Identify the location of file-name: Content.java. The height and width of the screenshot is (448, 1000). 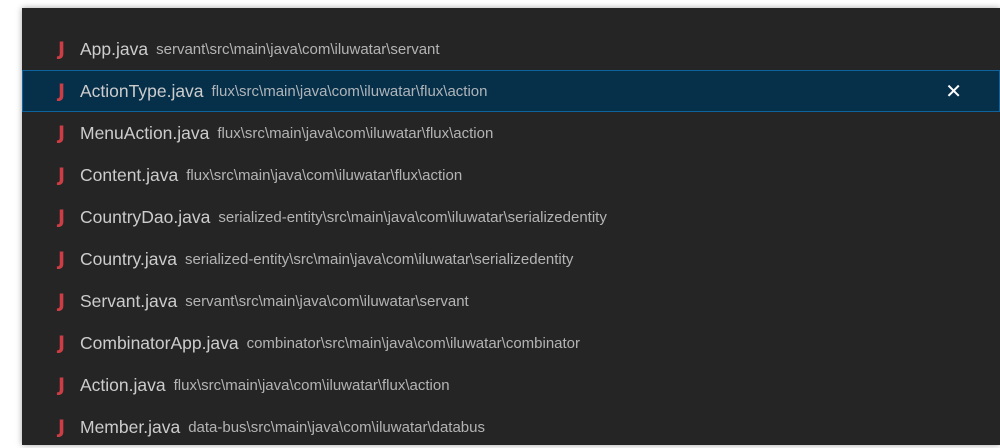
(129, 174).